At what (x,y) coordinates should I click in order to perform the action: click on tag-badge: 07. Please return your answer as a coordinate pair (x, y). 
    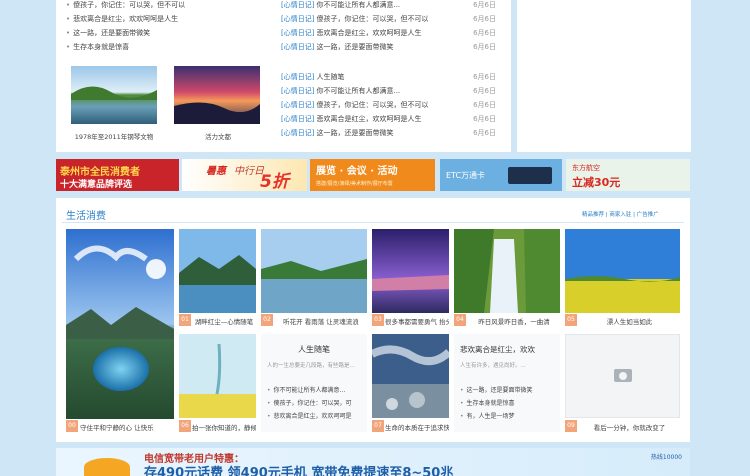
    Looking at the image, I should click on (378, 426).